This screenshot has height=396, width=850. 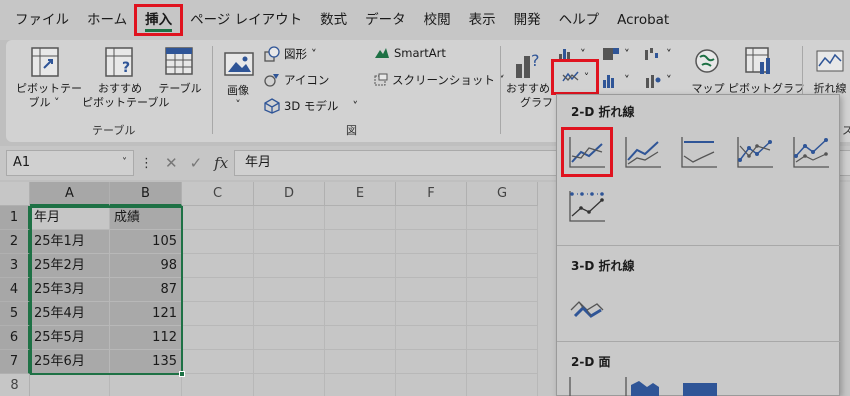 I want to click on screenshot-button: スクリーンショット ˅, so click(x=439, y=80).